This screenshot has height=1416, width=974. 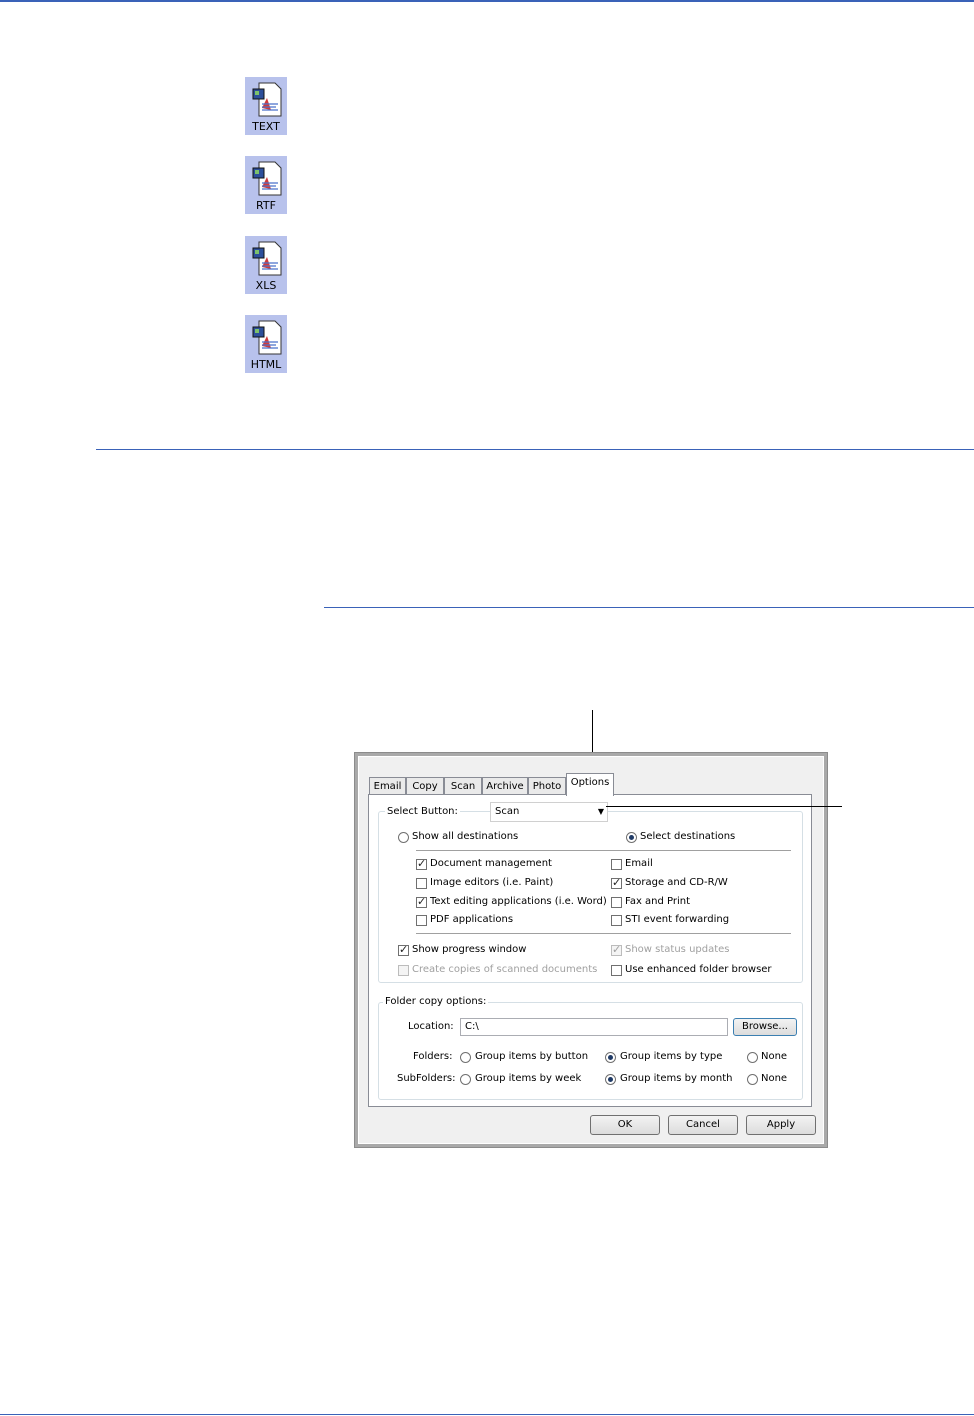 I want to click on bottom-rule, so click(x=487, y=1414).